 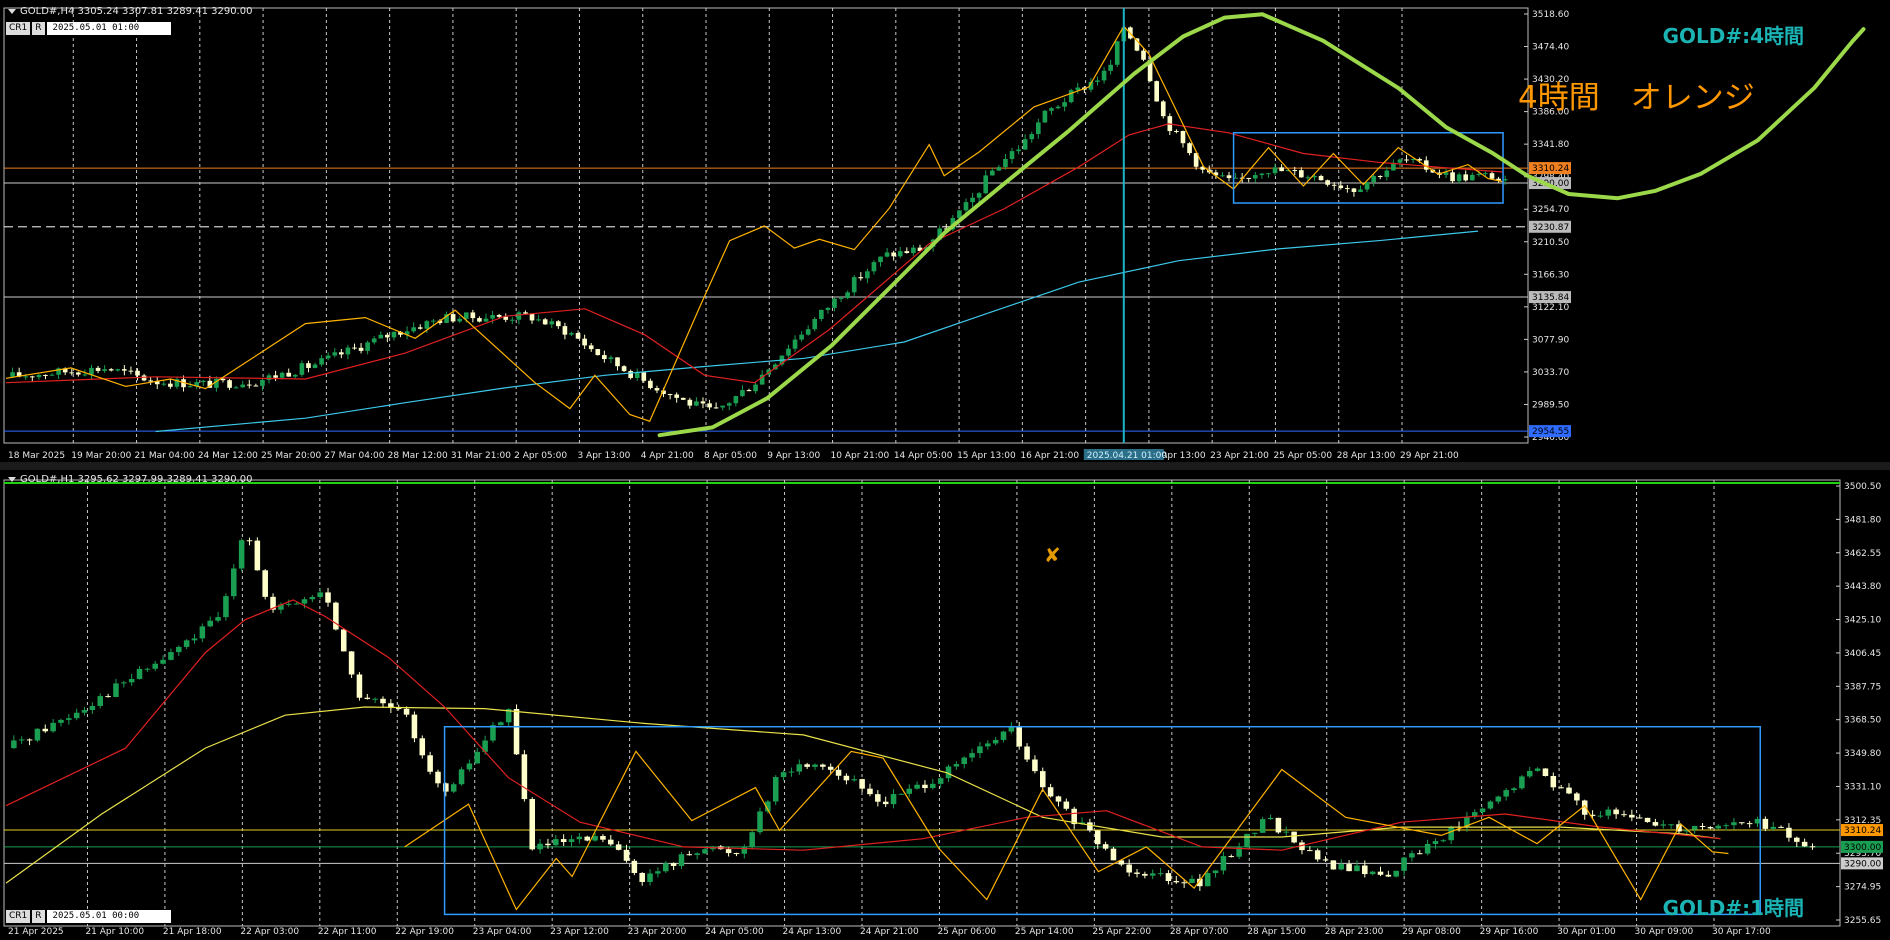 I want to click on date-tick-label: 21 Apr 18:00, so click(x=192, y=932).